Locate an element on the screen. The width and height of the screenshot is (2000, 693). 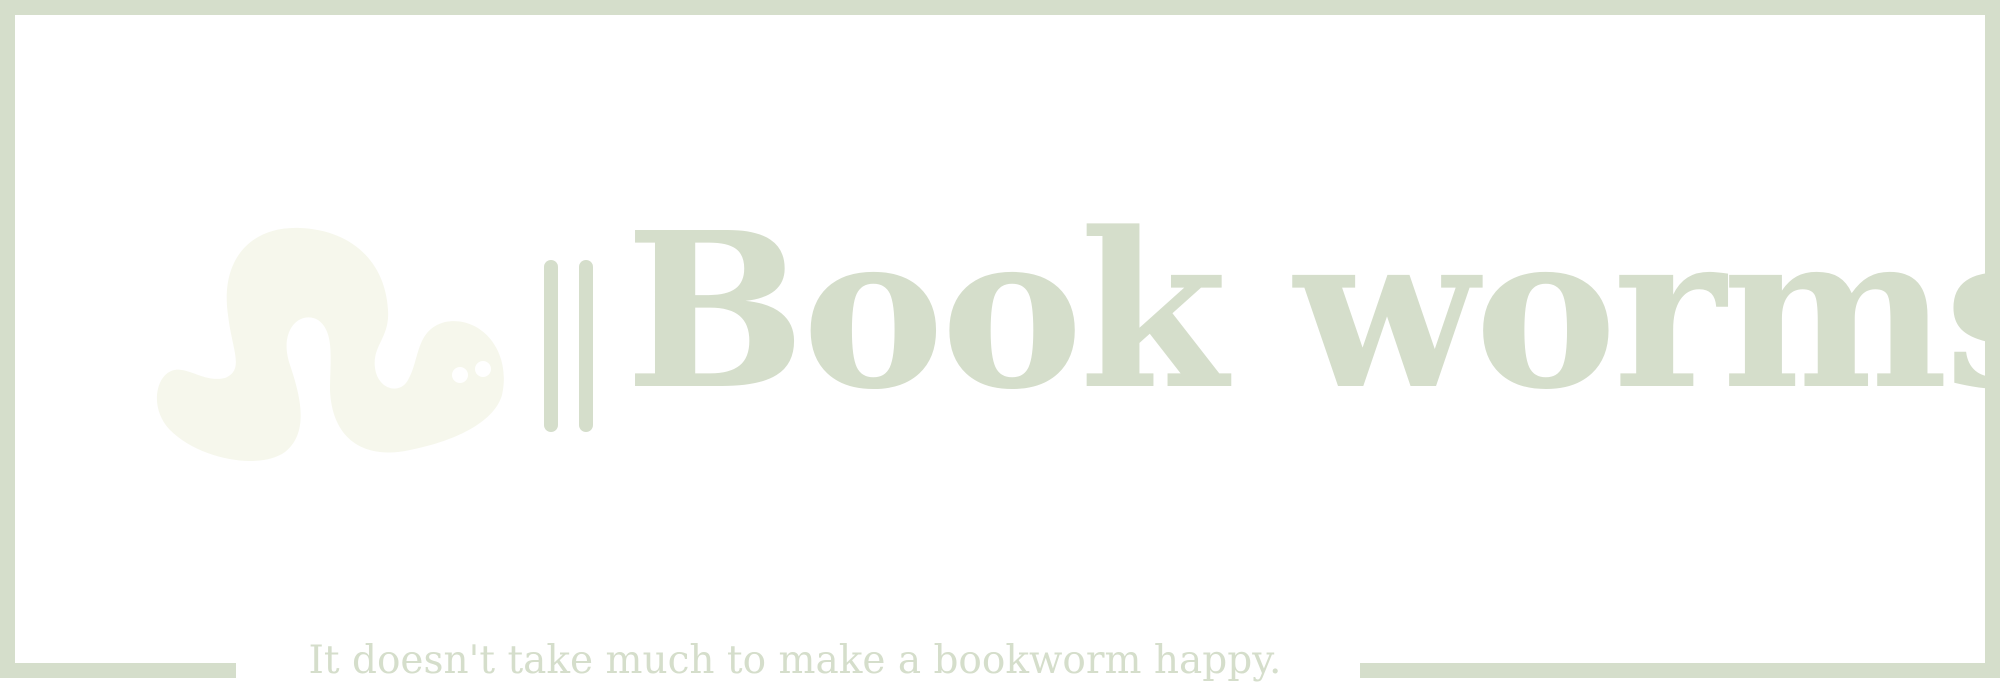
worm-eye-left is located at coordinates (460, 375).